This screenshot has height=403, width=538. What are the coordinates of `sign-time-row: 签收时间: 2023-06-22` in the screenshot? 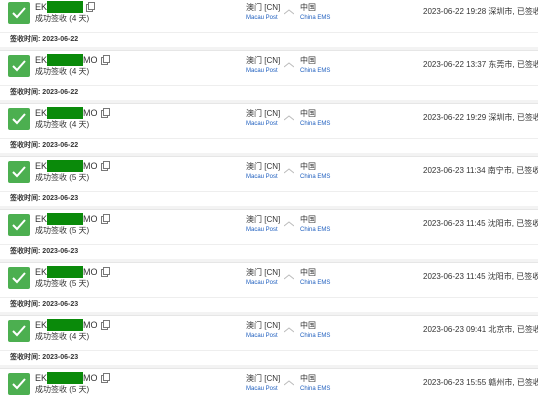 It's located at (269, 145).